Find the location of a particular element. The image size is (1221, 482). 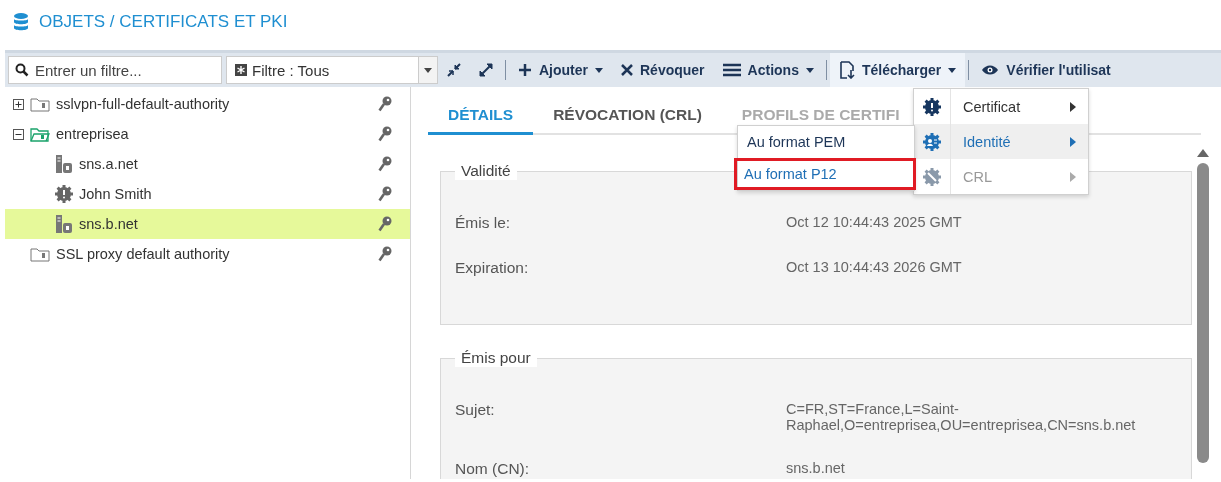

tab: DÉTAILS is located at coordinates (481, 117).